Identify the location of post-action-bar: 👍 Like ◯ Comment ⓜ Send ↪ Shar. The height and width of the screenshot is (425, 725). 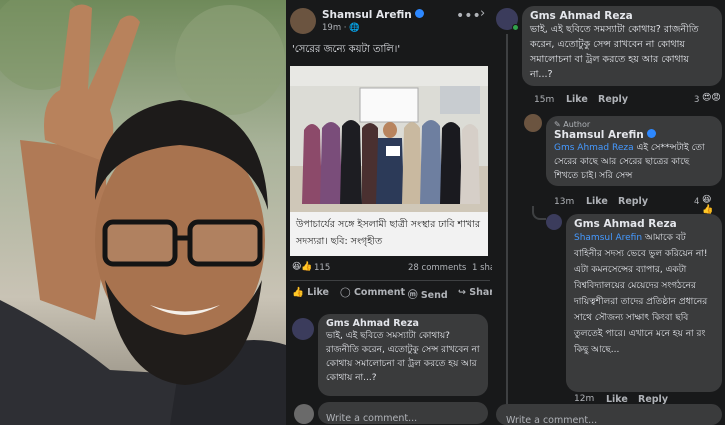
(391, 295).